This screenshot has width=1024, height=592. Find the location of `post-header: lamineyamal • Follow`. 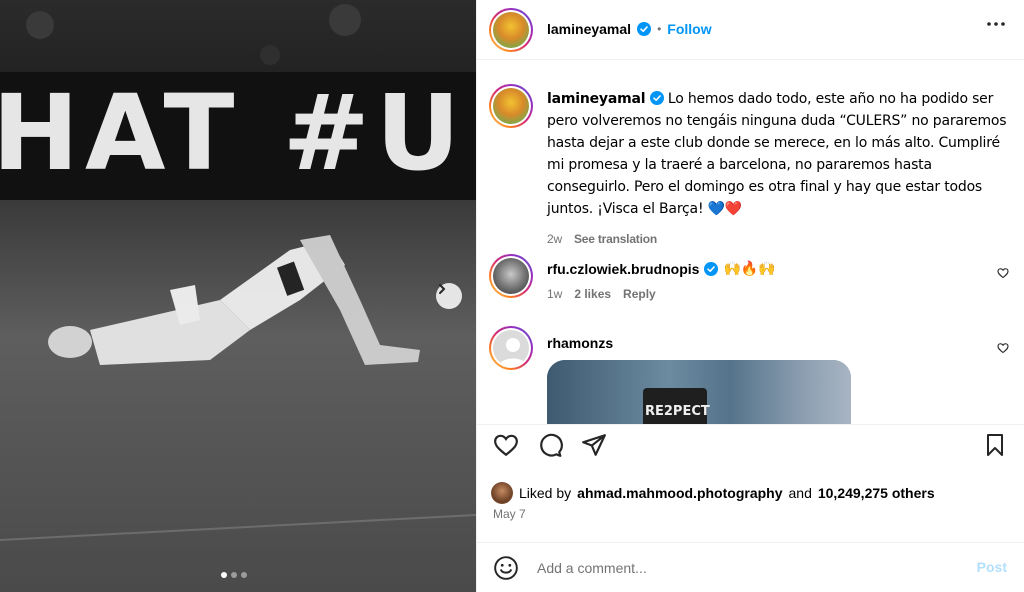

post-header: lamineyamal • Follow is located at coordinates (750, 30).